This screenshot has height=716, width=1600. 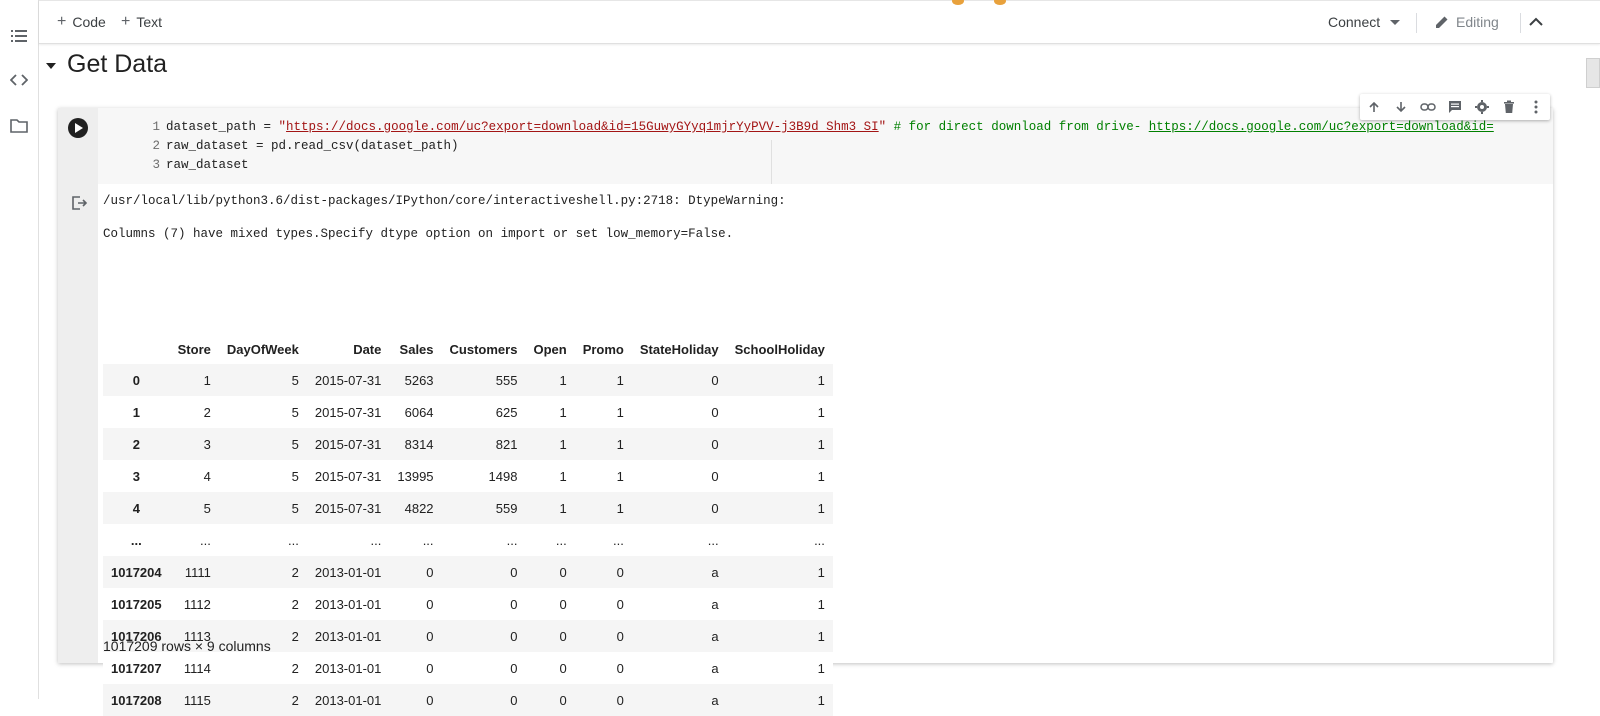 What do you see at coordinates (136, 572) in the screenshot?
I see `row-index: 1017204` at bounding box center [136, 572].